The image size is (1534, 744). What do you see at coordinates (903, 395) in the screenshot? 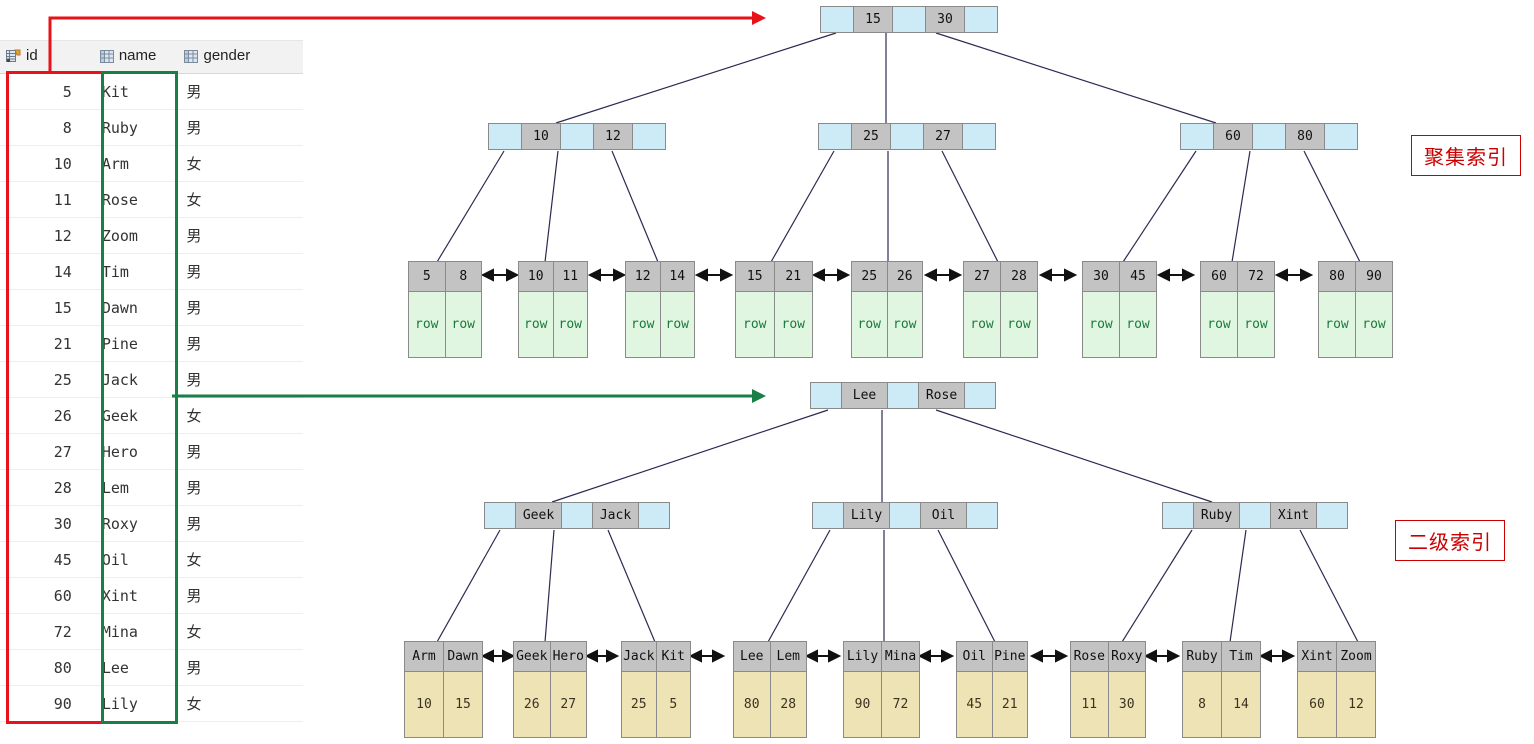
I see `secondary-root-node: Lee Rose` at bounding box center [903, 395].